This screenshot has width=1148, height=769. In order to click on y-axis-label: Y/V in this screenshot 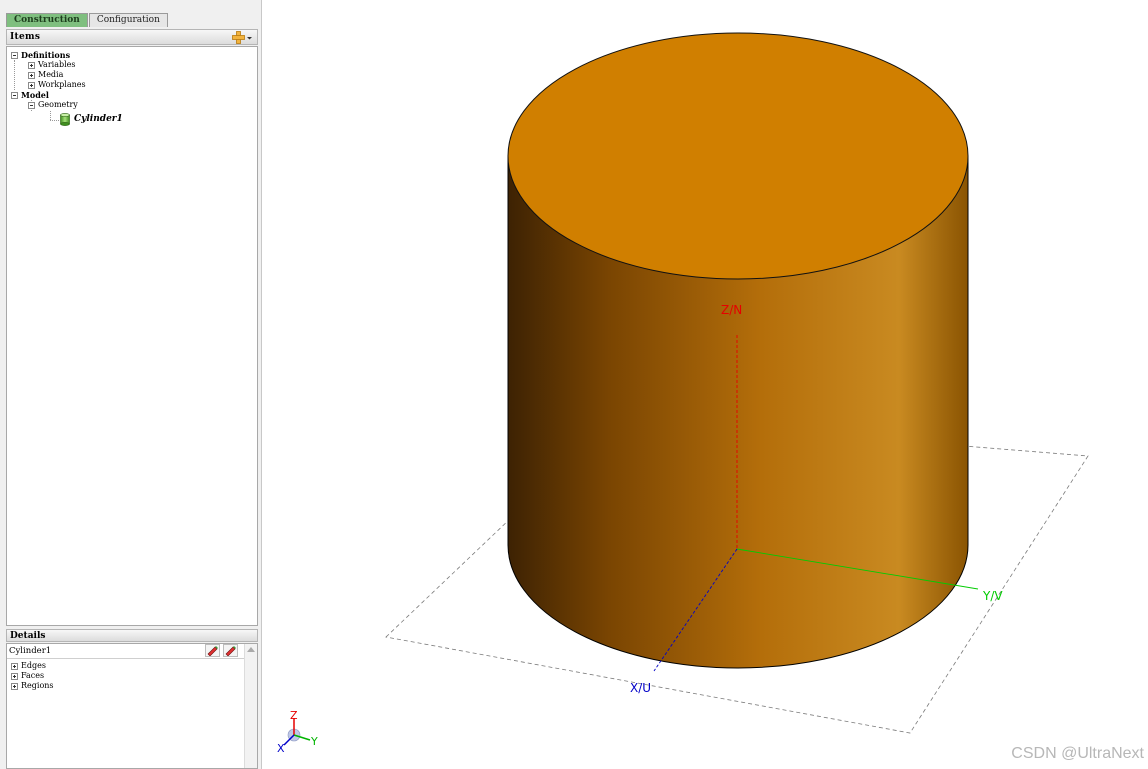, I will do `click(992, 596)`.